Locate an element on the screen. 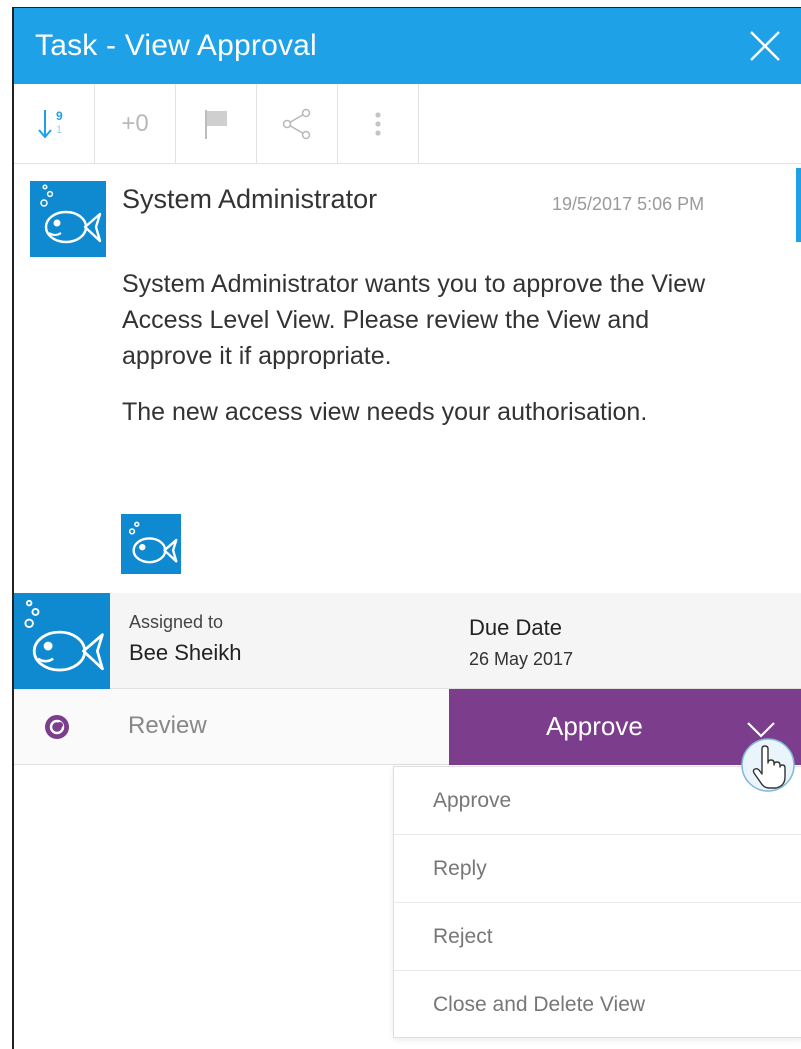  due-date-label: Due Date is located at coordinates (515, 627).